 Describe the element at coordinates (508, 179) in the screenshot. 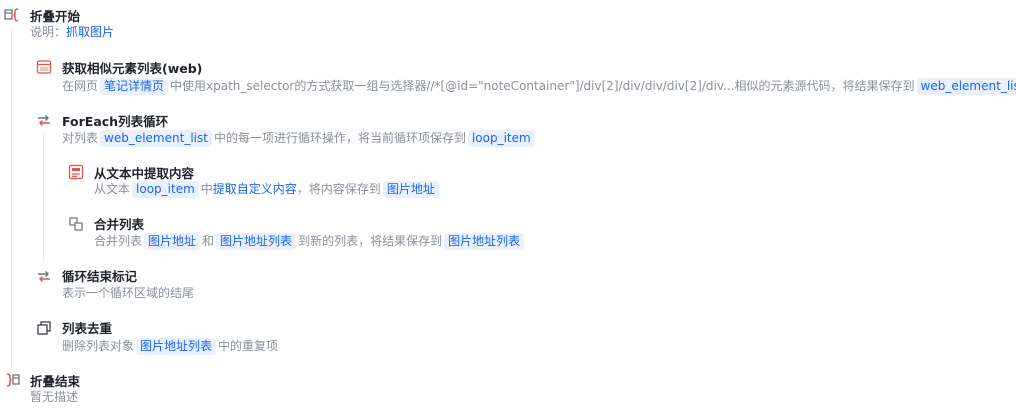

I see `step-extract-text: 从文本中提取内容 从文本 loop_item 中提取自定义内容，将内容保存到 图片地址` at that location.